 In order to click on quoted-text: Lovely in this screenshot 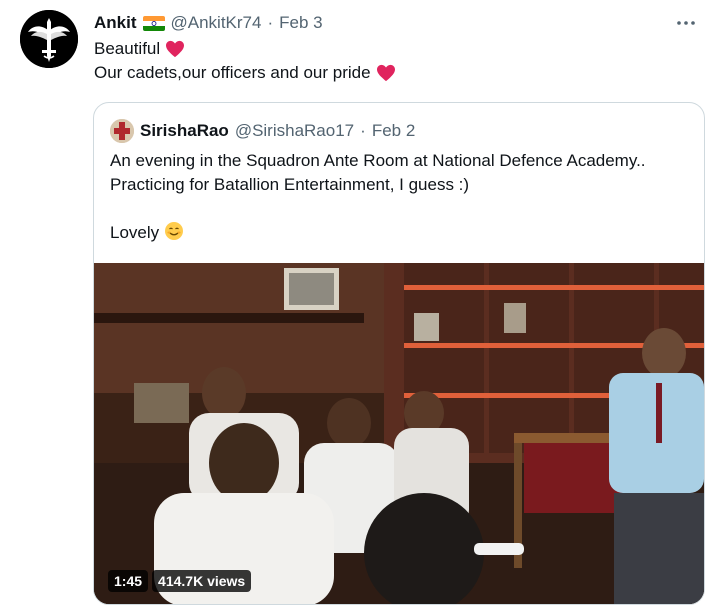, I will do `click(135, 232)`.